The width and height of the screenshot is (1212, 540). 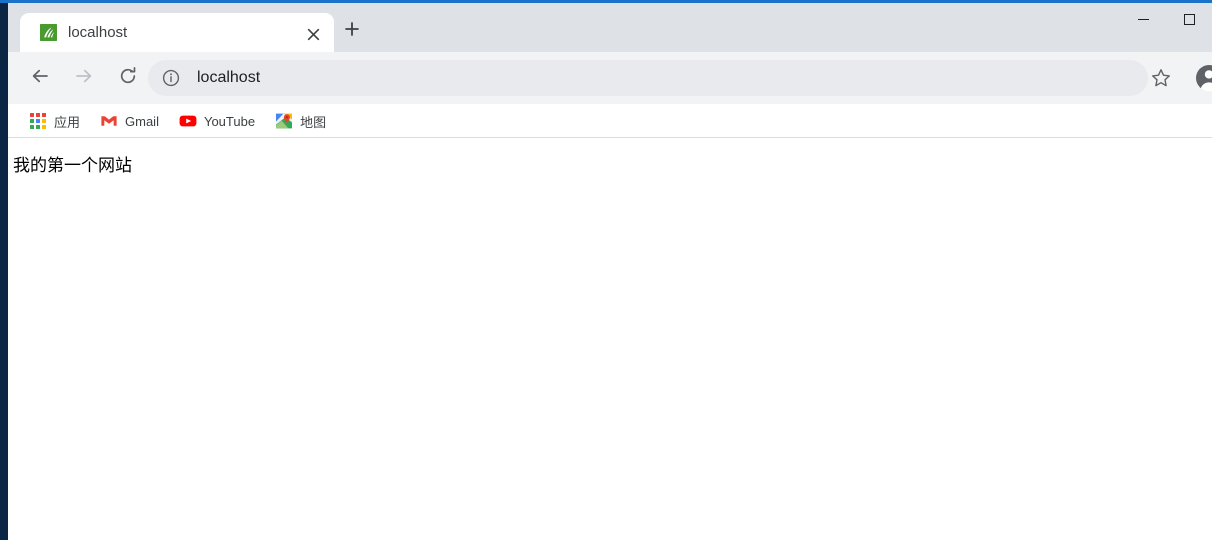 What do you see at coordinates (4, 270) in the screenshot?
I see `window-frame-left-edge` at bounding box center [4, 270].